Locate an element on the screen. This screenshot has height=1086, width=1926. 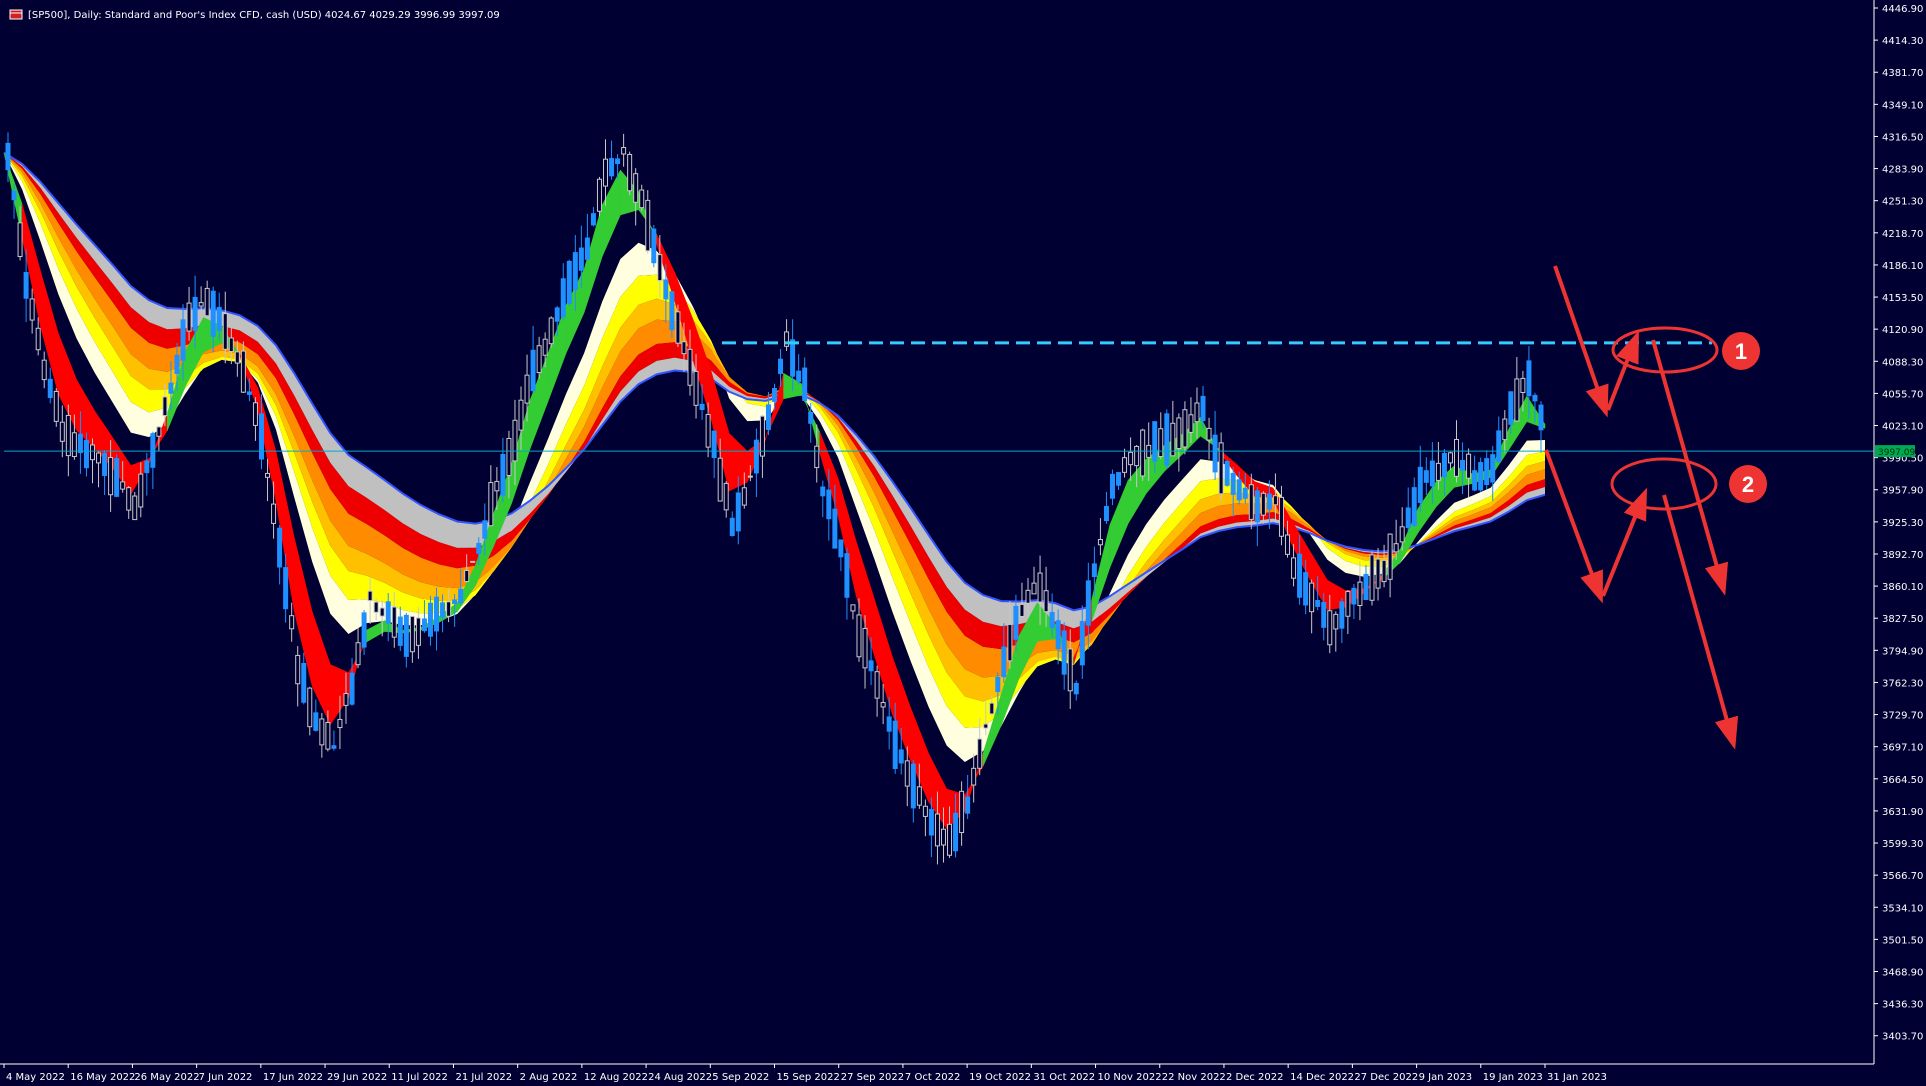
y-tick-label: 4283.90 is located at coordinates (1902, 170).